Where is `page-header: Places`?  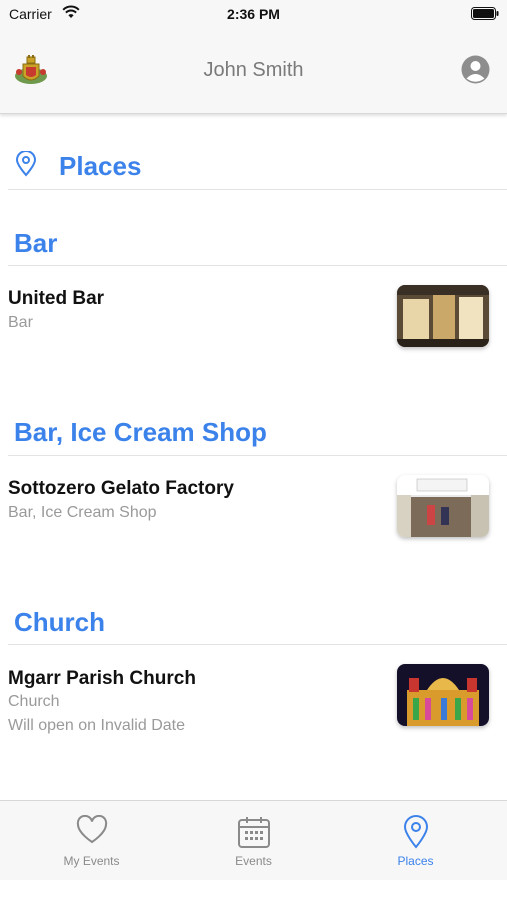 page-header: Places is located at coordinates (253, 152).